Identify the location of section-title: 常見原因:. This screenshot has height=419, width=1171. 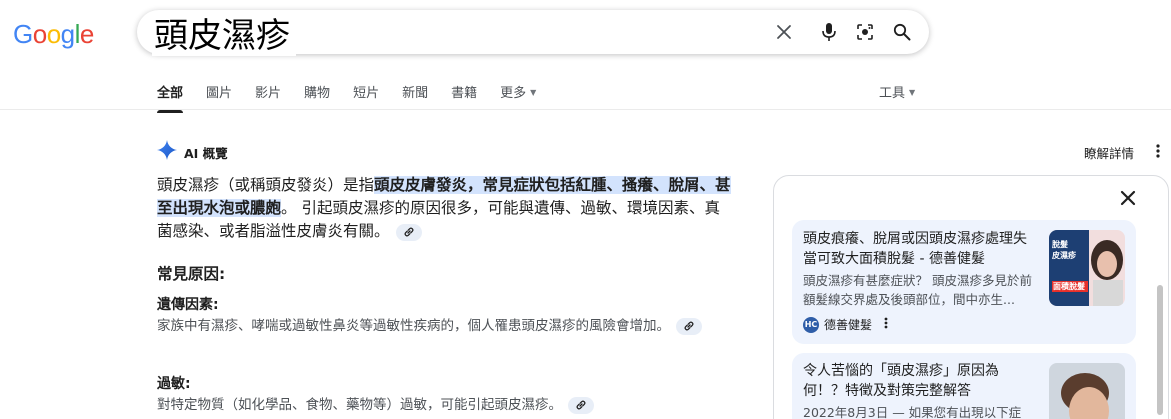
(191, 274).